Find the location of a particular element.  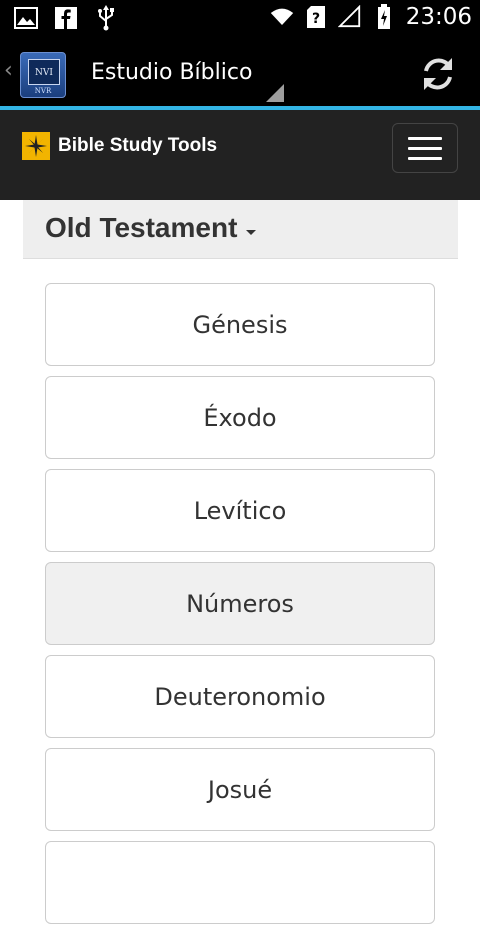

refresh-icon is located at coordinates (438, 74).